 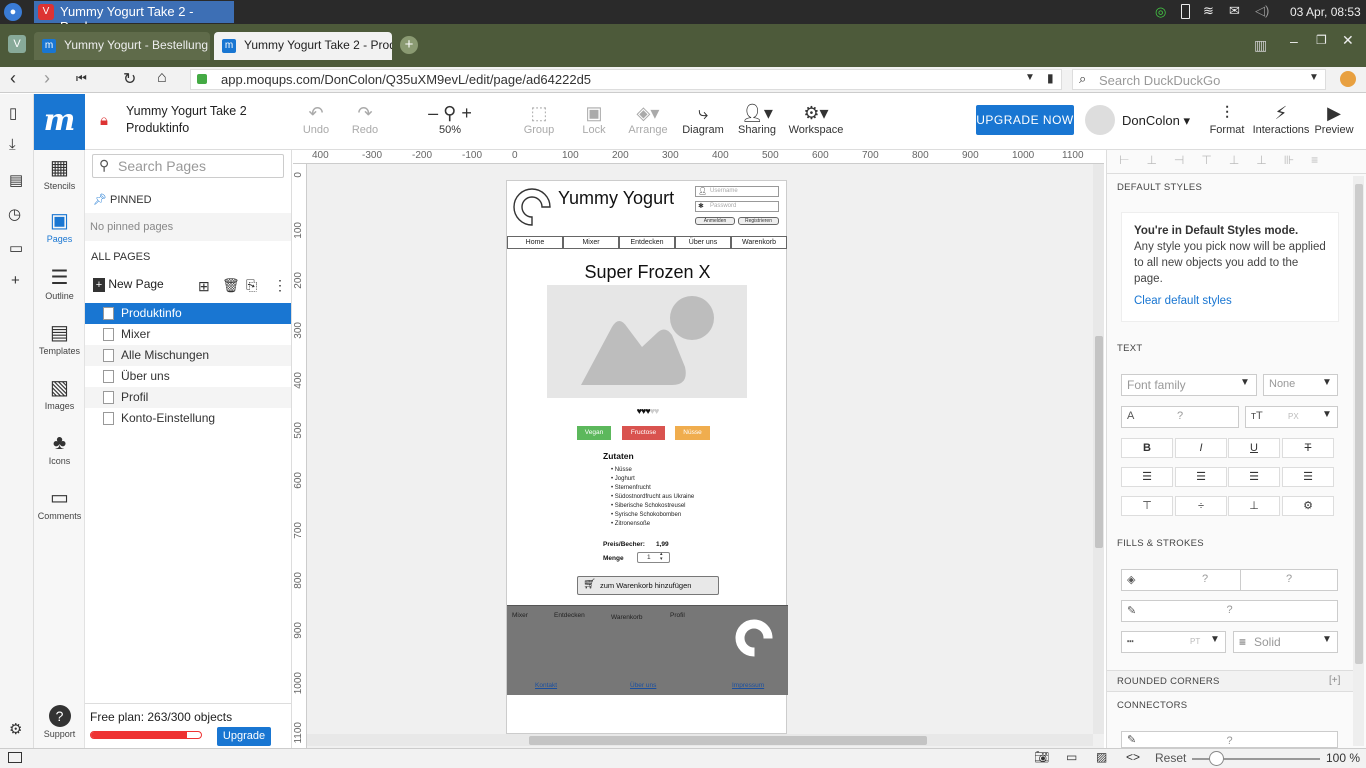 I want to click on redo-button: ↷ Redo, so click(x=365, y=119).